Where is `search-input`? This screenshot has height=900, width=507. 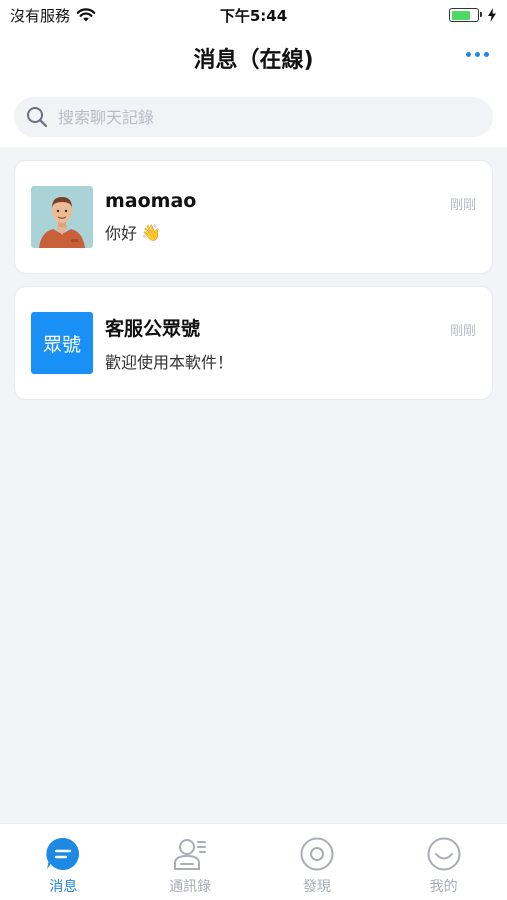
search-input is located at coordinates (269, 117).